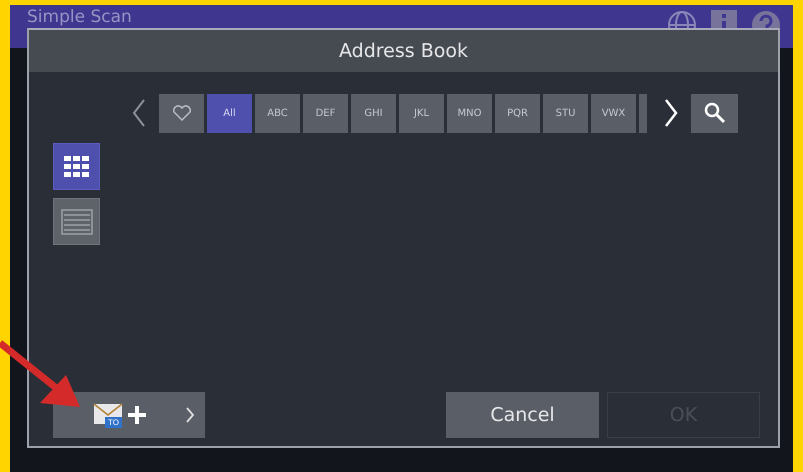 The width and height of the screenshot is (803, 472). Describe the element at coordinates (325, 113) in the screenshot. I see `index-tab: DEF` at that location.